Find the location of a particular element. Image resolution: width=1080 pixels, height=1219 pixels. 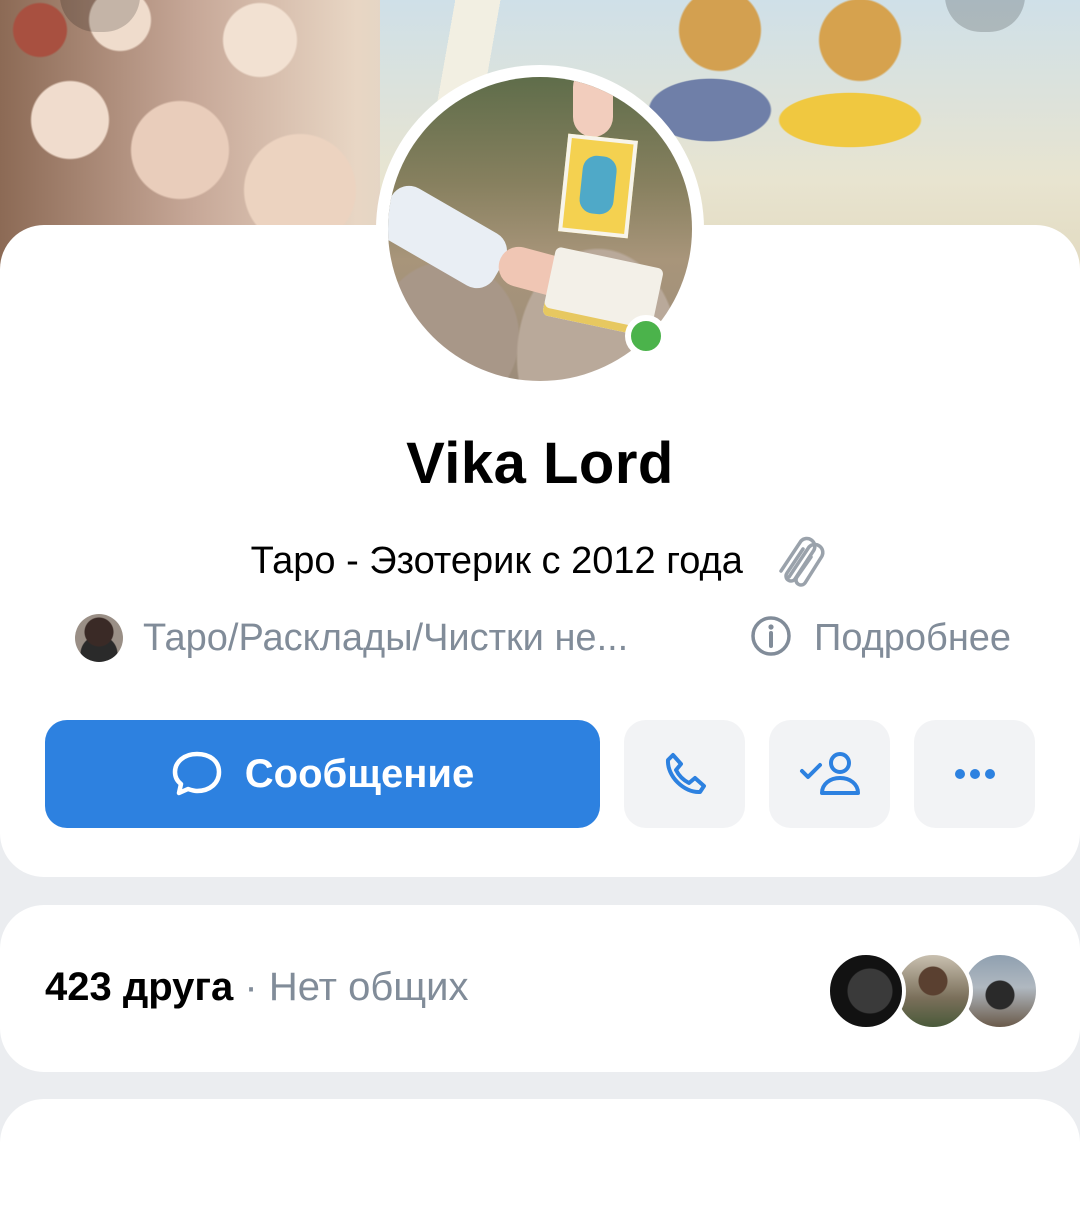

friend-avatar is located at coordinates (866, 991).